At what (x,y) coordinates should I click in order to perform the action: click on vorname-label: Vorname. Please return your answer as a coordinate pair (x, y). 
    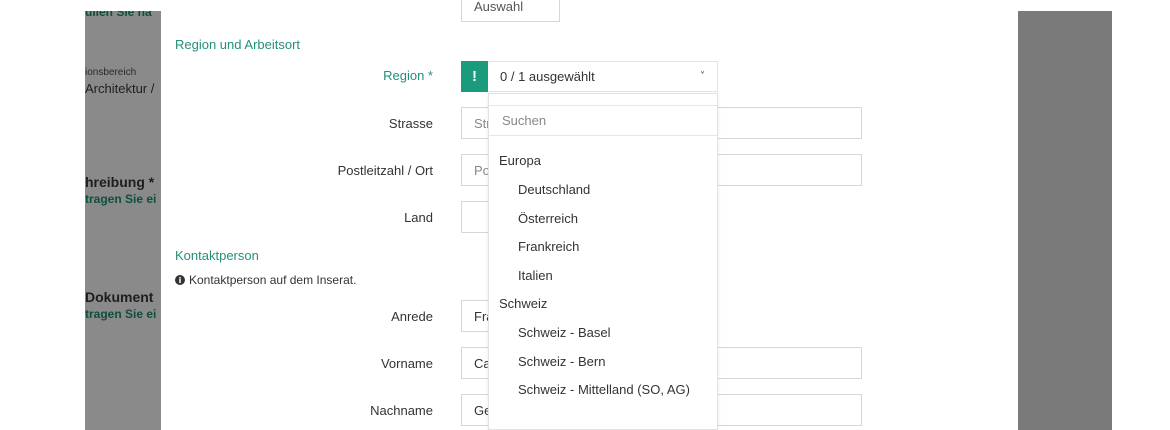
    Looking at the image, I should click on (406, 363).